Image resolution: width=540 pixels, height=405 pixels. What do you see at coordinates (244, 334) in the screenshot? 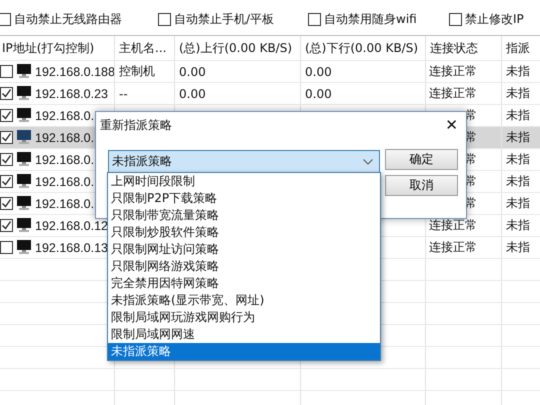
I see `dropdown-option: 限制局域网网速` at bounding box center [244, 334].